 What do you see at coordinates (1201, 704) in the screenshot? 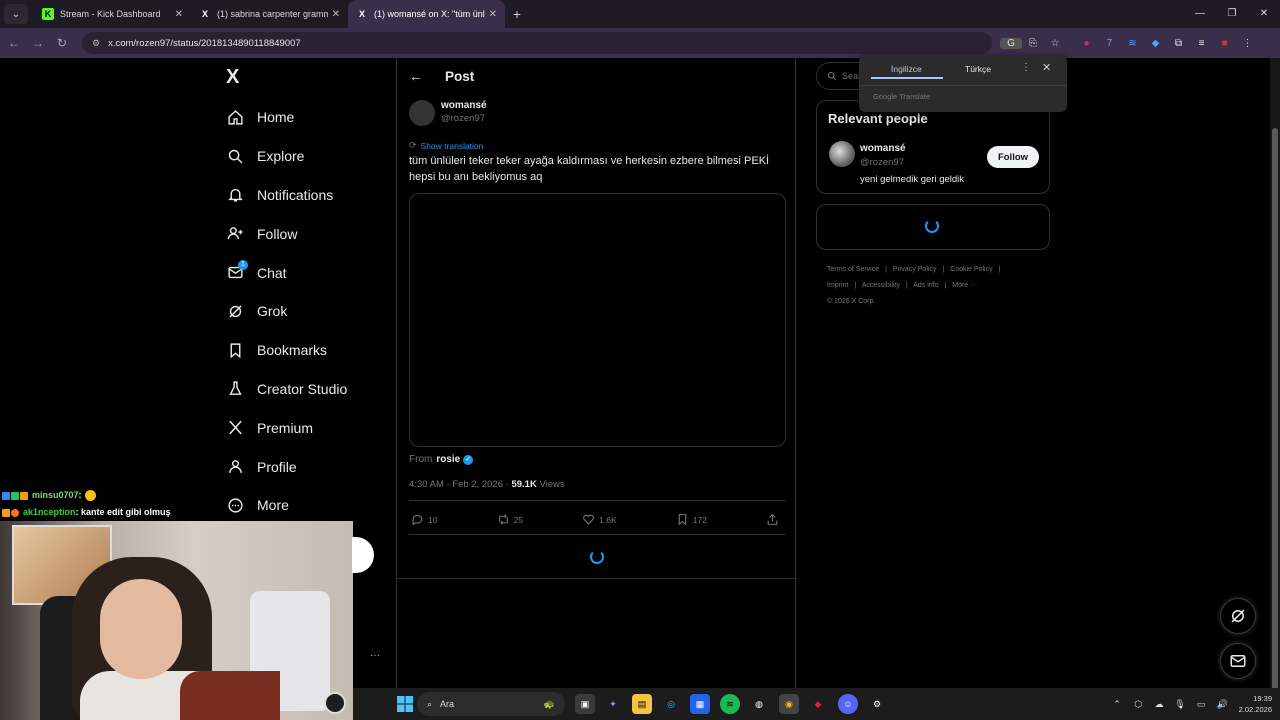
I see `network-icon: ▭` at bounding box center [1201, 704].